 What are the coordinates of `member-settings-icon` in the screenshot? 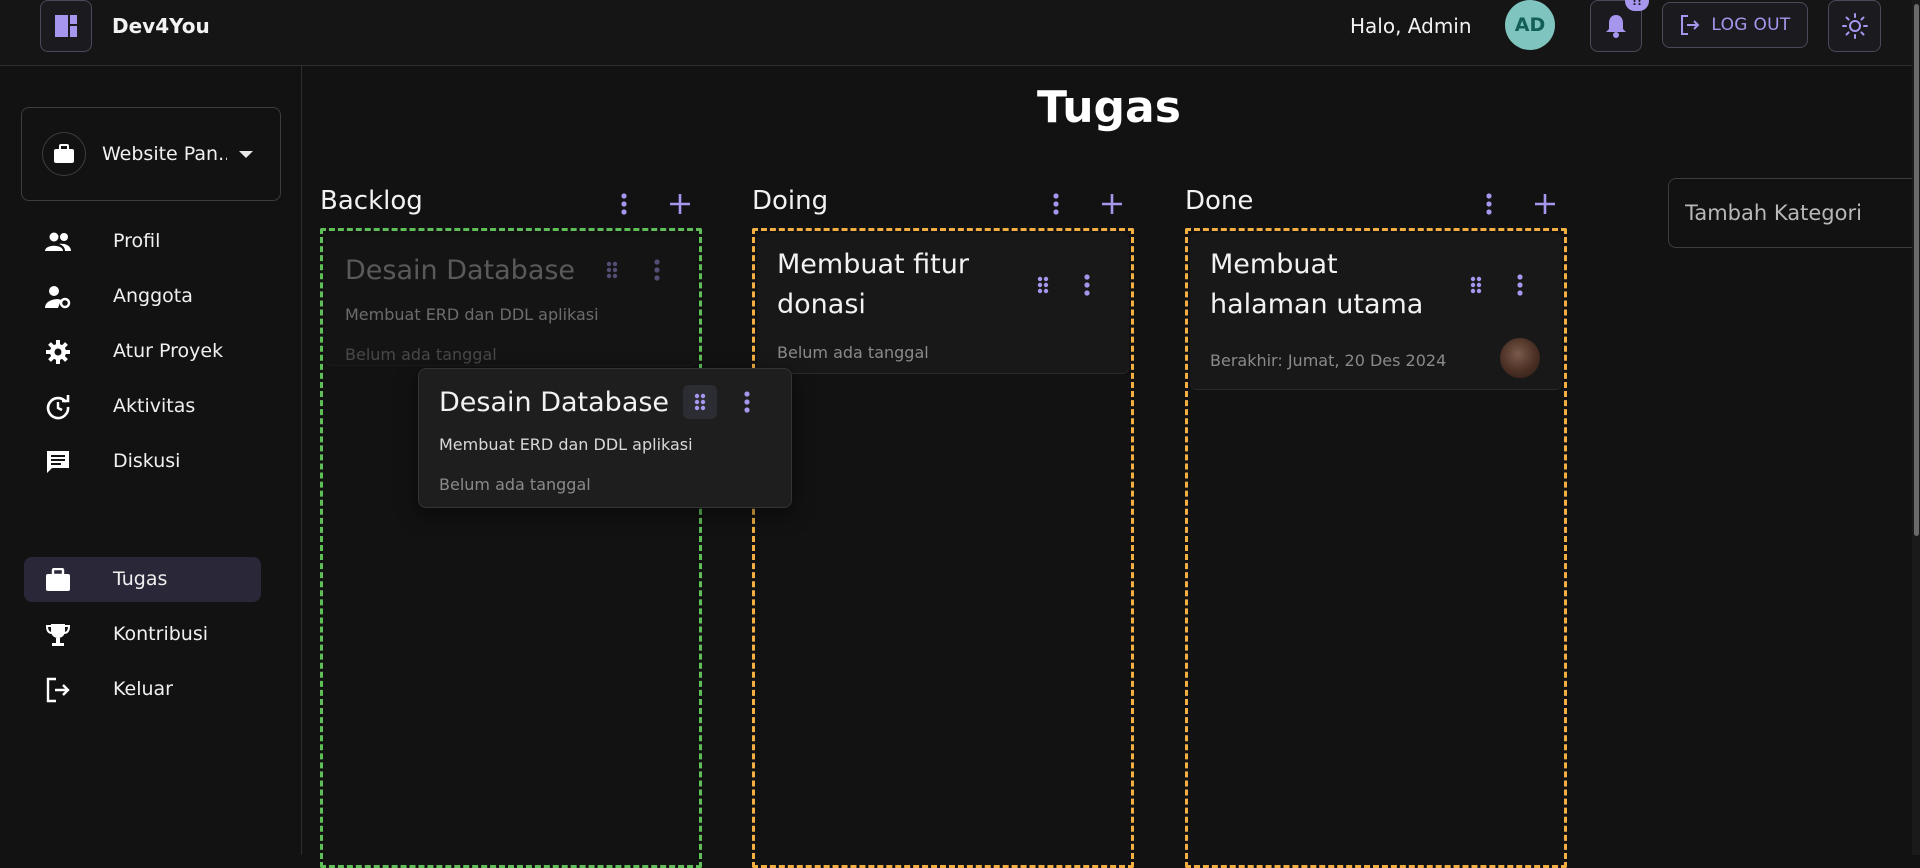 It's located at (58, 297).